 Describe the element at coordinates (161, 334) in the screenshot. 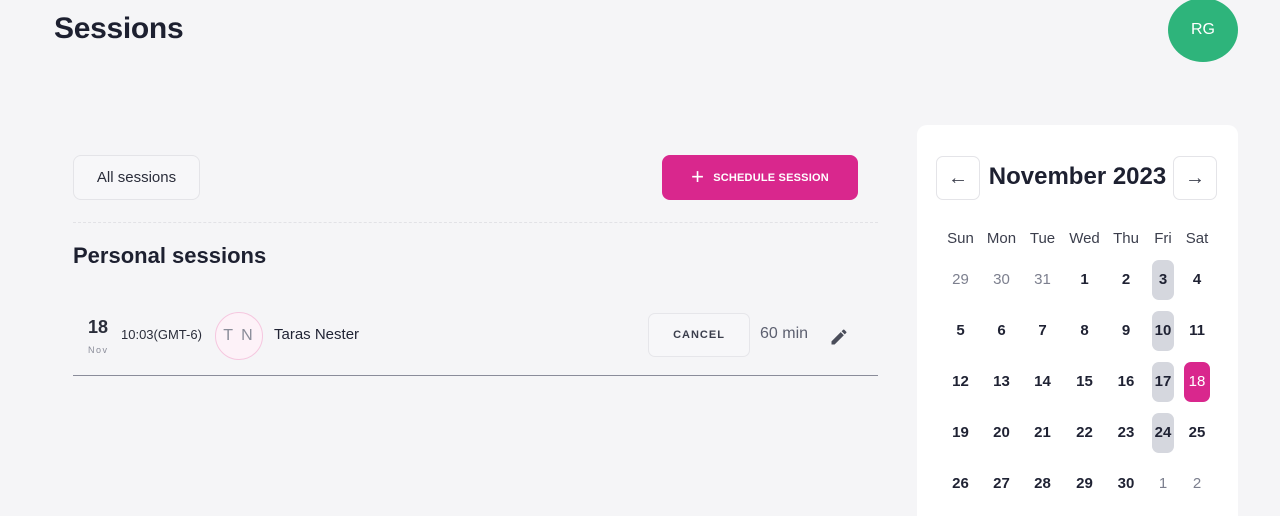

I see `session-time: 10:03(GMT-6)` at that location.